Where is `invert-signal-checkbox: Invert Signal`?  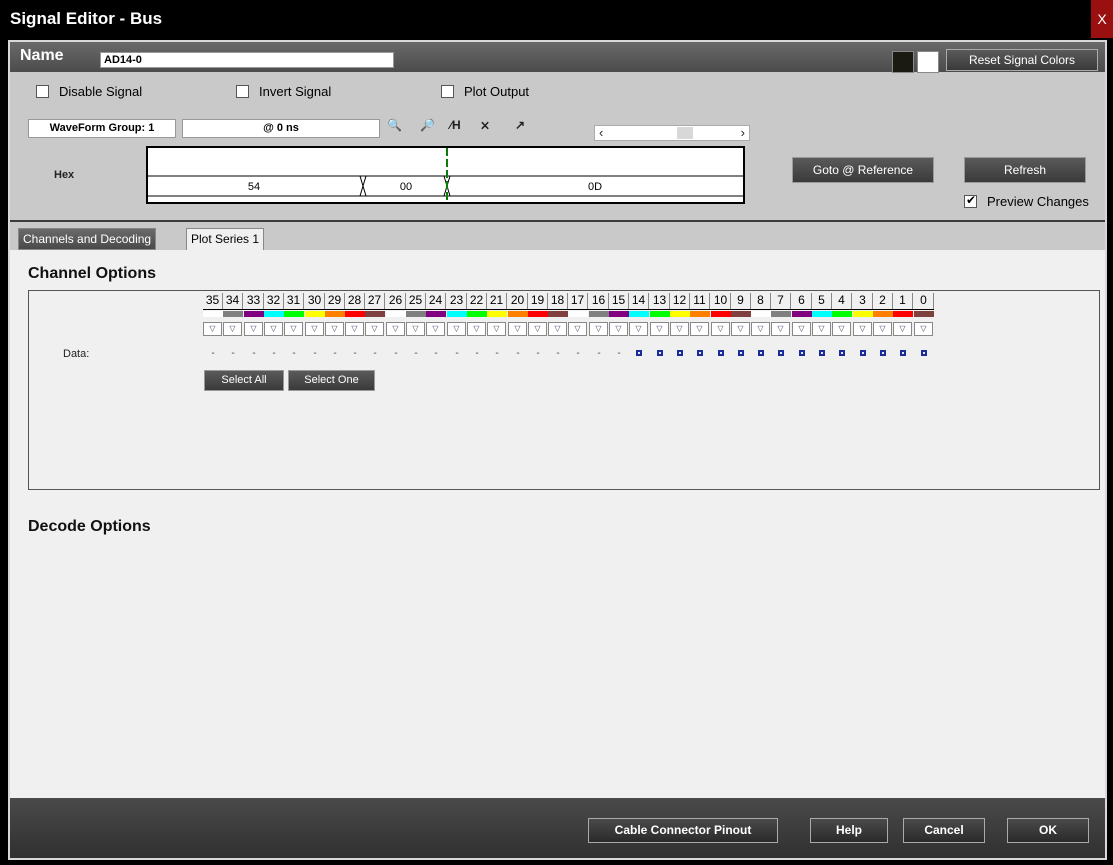 invert-signal-checkbox: Invert Signal is located at coordinates (283, 91).